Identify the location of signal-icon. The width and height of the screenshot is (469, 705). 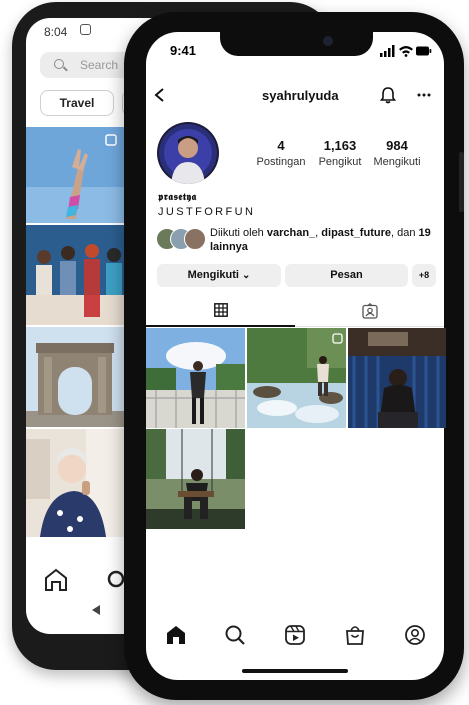
(387, 51).